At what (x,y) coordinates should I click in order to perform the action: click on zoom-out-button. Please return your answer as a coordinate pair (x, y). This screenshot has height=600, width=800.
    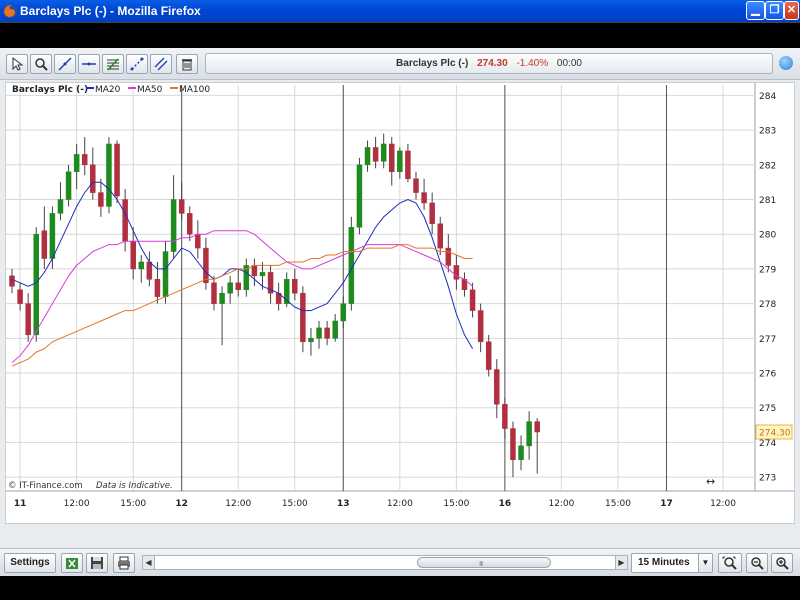
    Looking at the image, I should click on (757, 563).